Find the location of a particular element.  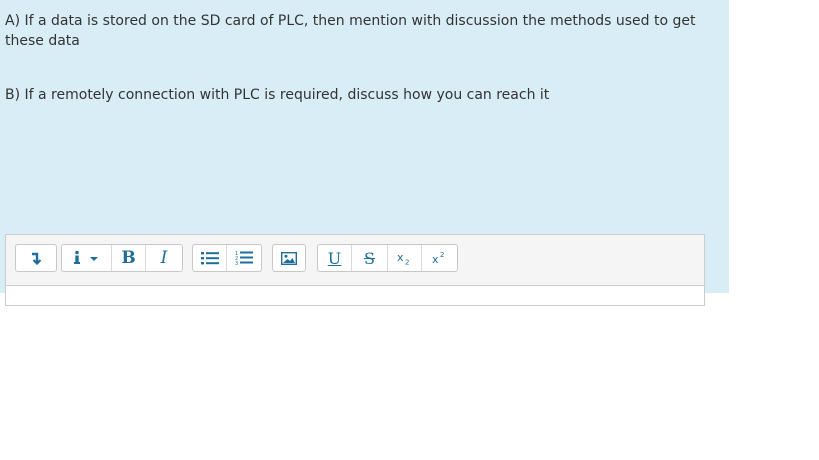

italic-button: I is located at coordinates (164, 258).